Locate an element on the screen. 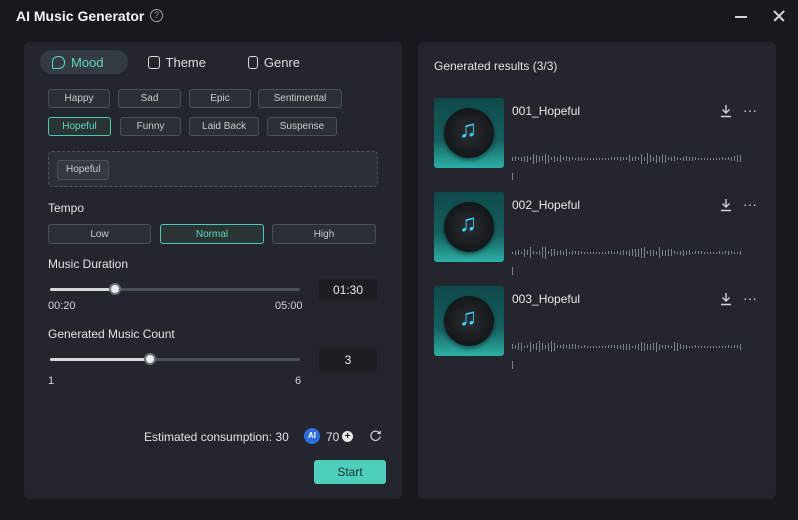 The image size is (798, 520). duration-slider is located at coordinates (175, 289).